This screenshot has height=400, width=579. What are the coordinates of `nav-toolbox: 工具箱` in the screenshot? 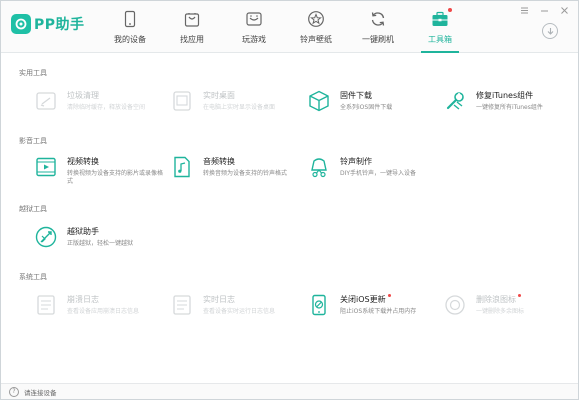 It's located at (440, 27).